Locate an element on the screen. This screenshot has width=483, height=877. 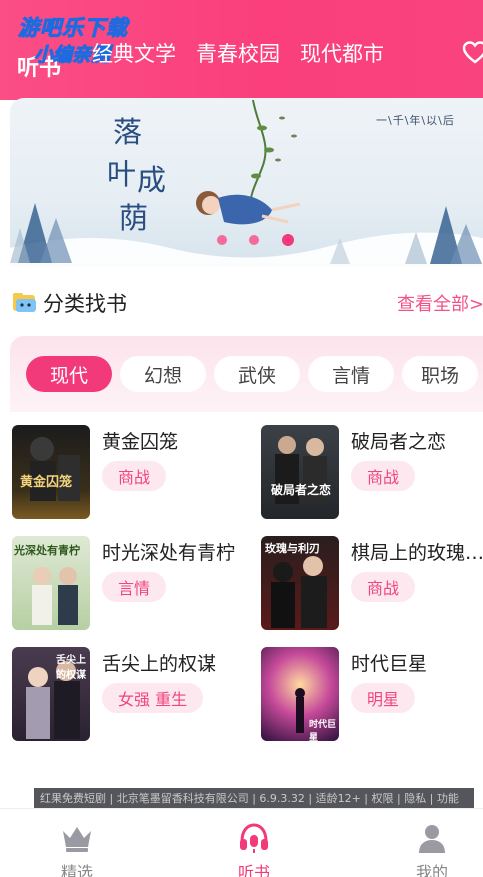
nav-label: 精选 is located at coordinates (76, 870).